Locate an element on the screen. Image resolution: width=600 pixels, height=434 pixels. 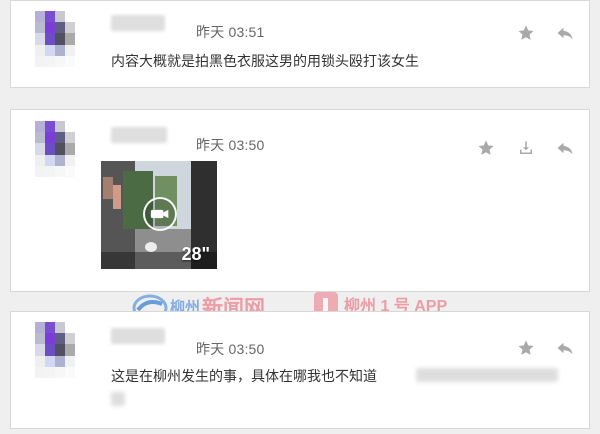
video-play-badge is located at coordinates (160, 214).